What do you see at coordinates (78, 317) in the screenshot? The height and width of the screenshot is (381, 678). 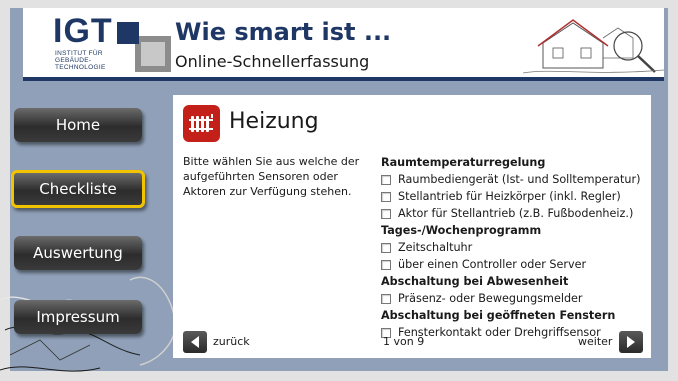 I see `nav-impressum-button: Impressum` at bounding box center [78, 317].